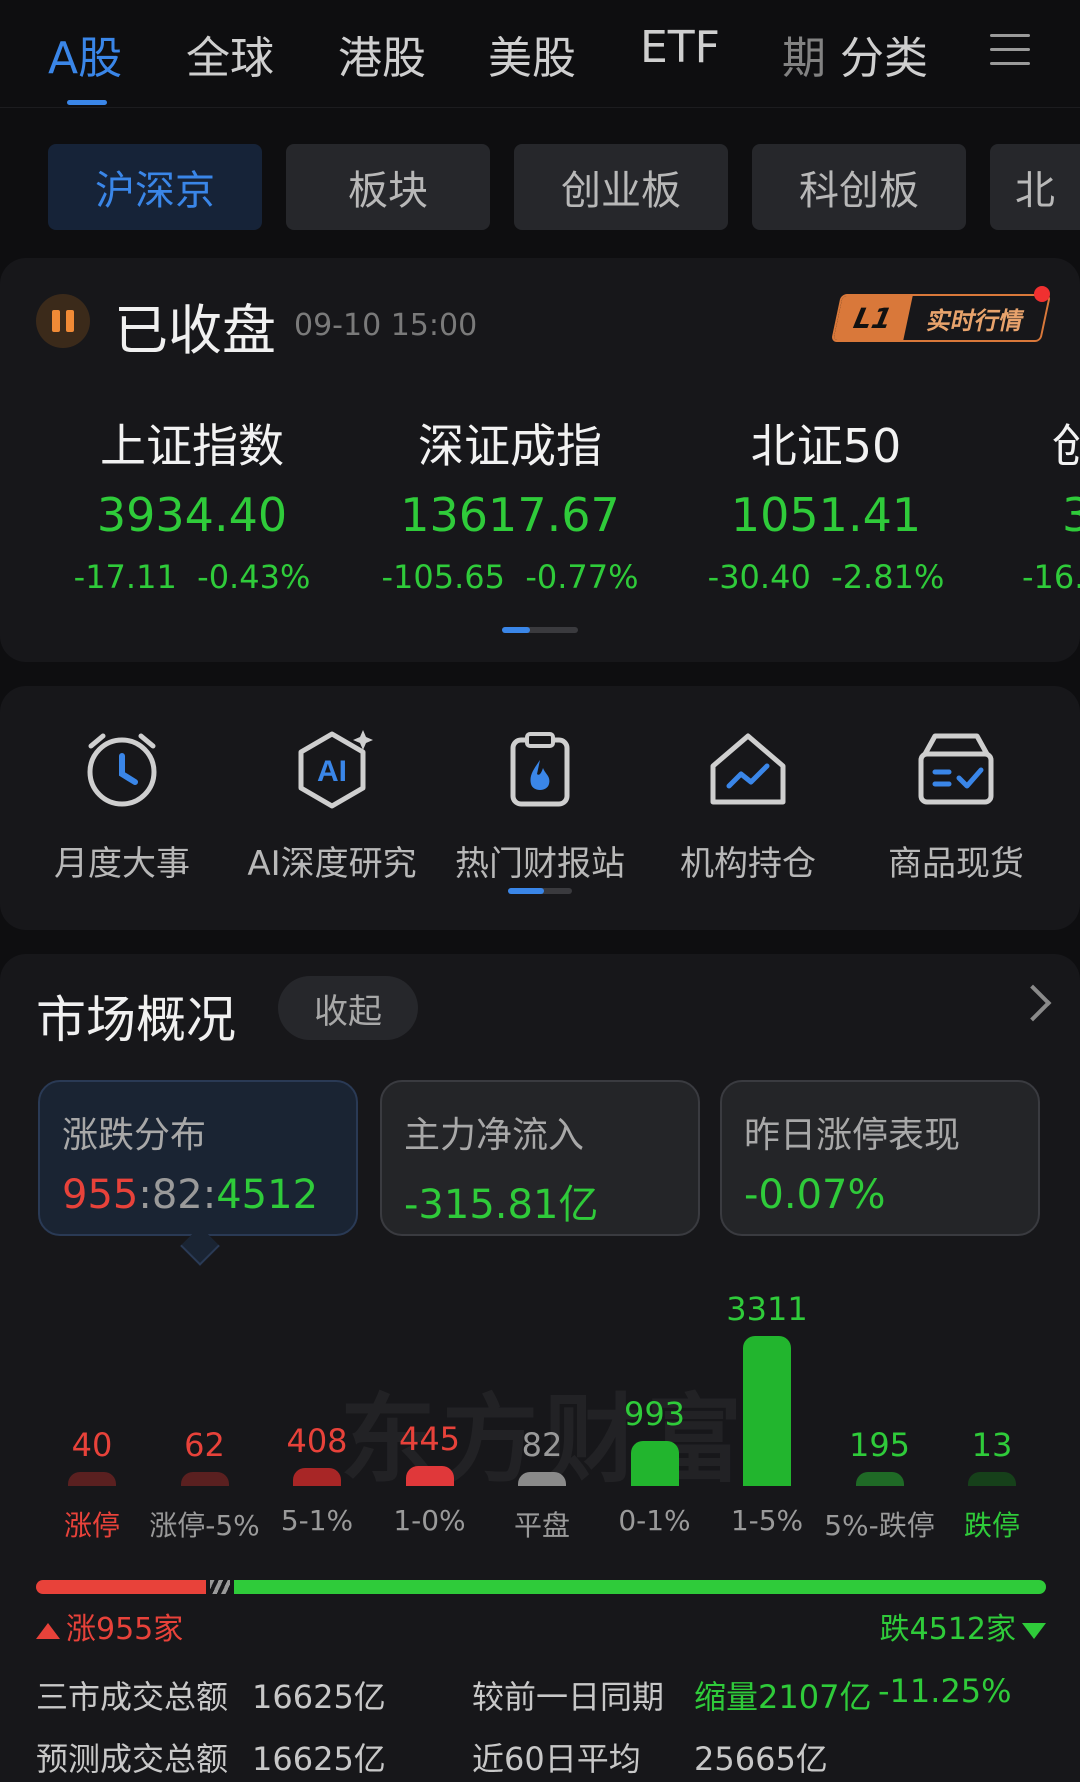 The width and height of the screenshot is (1080, 1782). I want to click on ai-hexagon-icon: AI, so click(335, 769).